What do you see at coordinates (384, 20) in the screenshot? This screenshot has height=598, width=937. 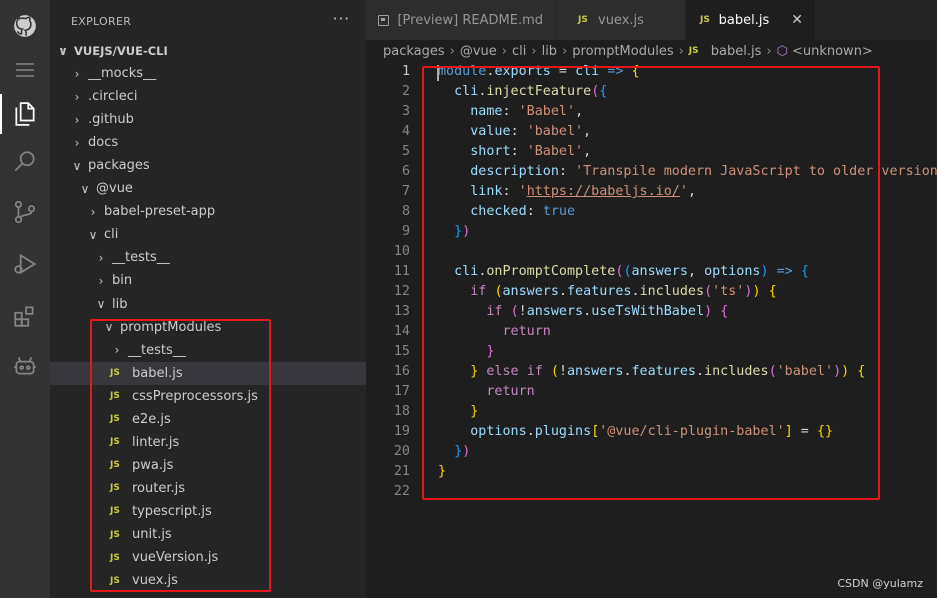 I see `preview-icon` at bounding box center [384, 20].